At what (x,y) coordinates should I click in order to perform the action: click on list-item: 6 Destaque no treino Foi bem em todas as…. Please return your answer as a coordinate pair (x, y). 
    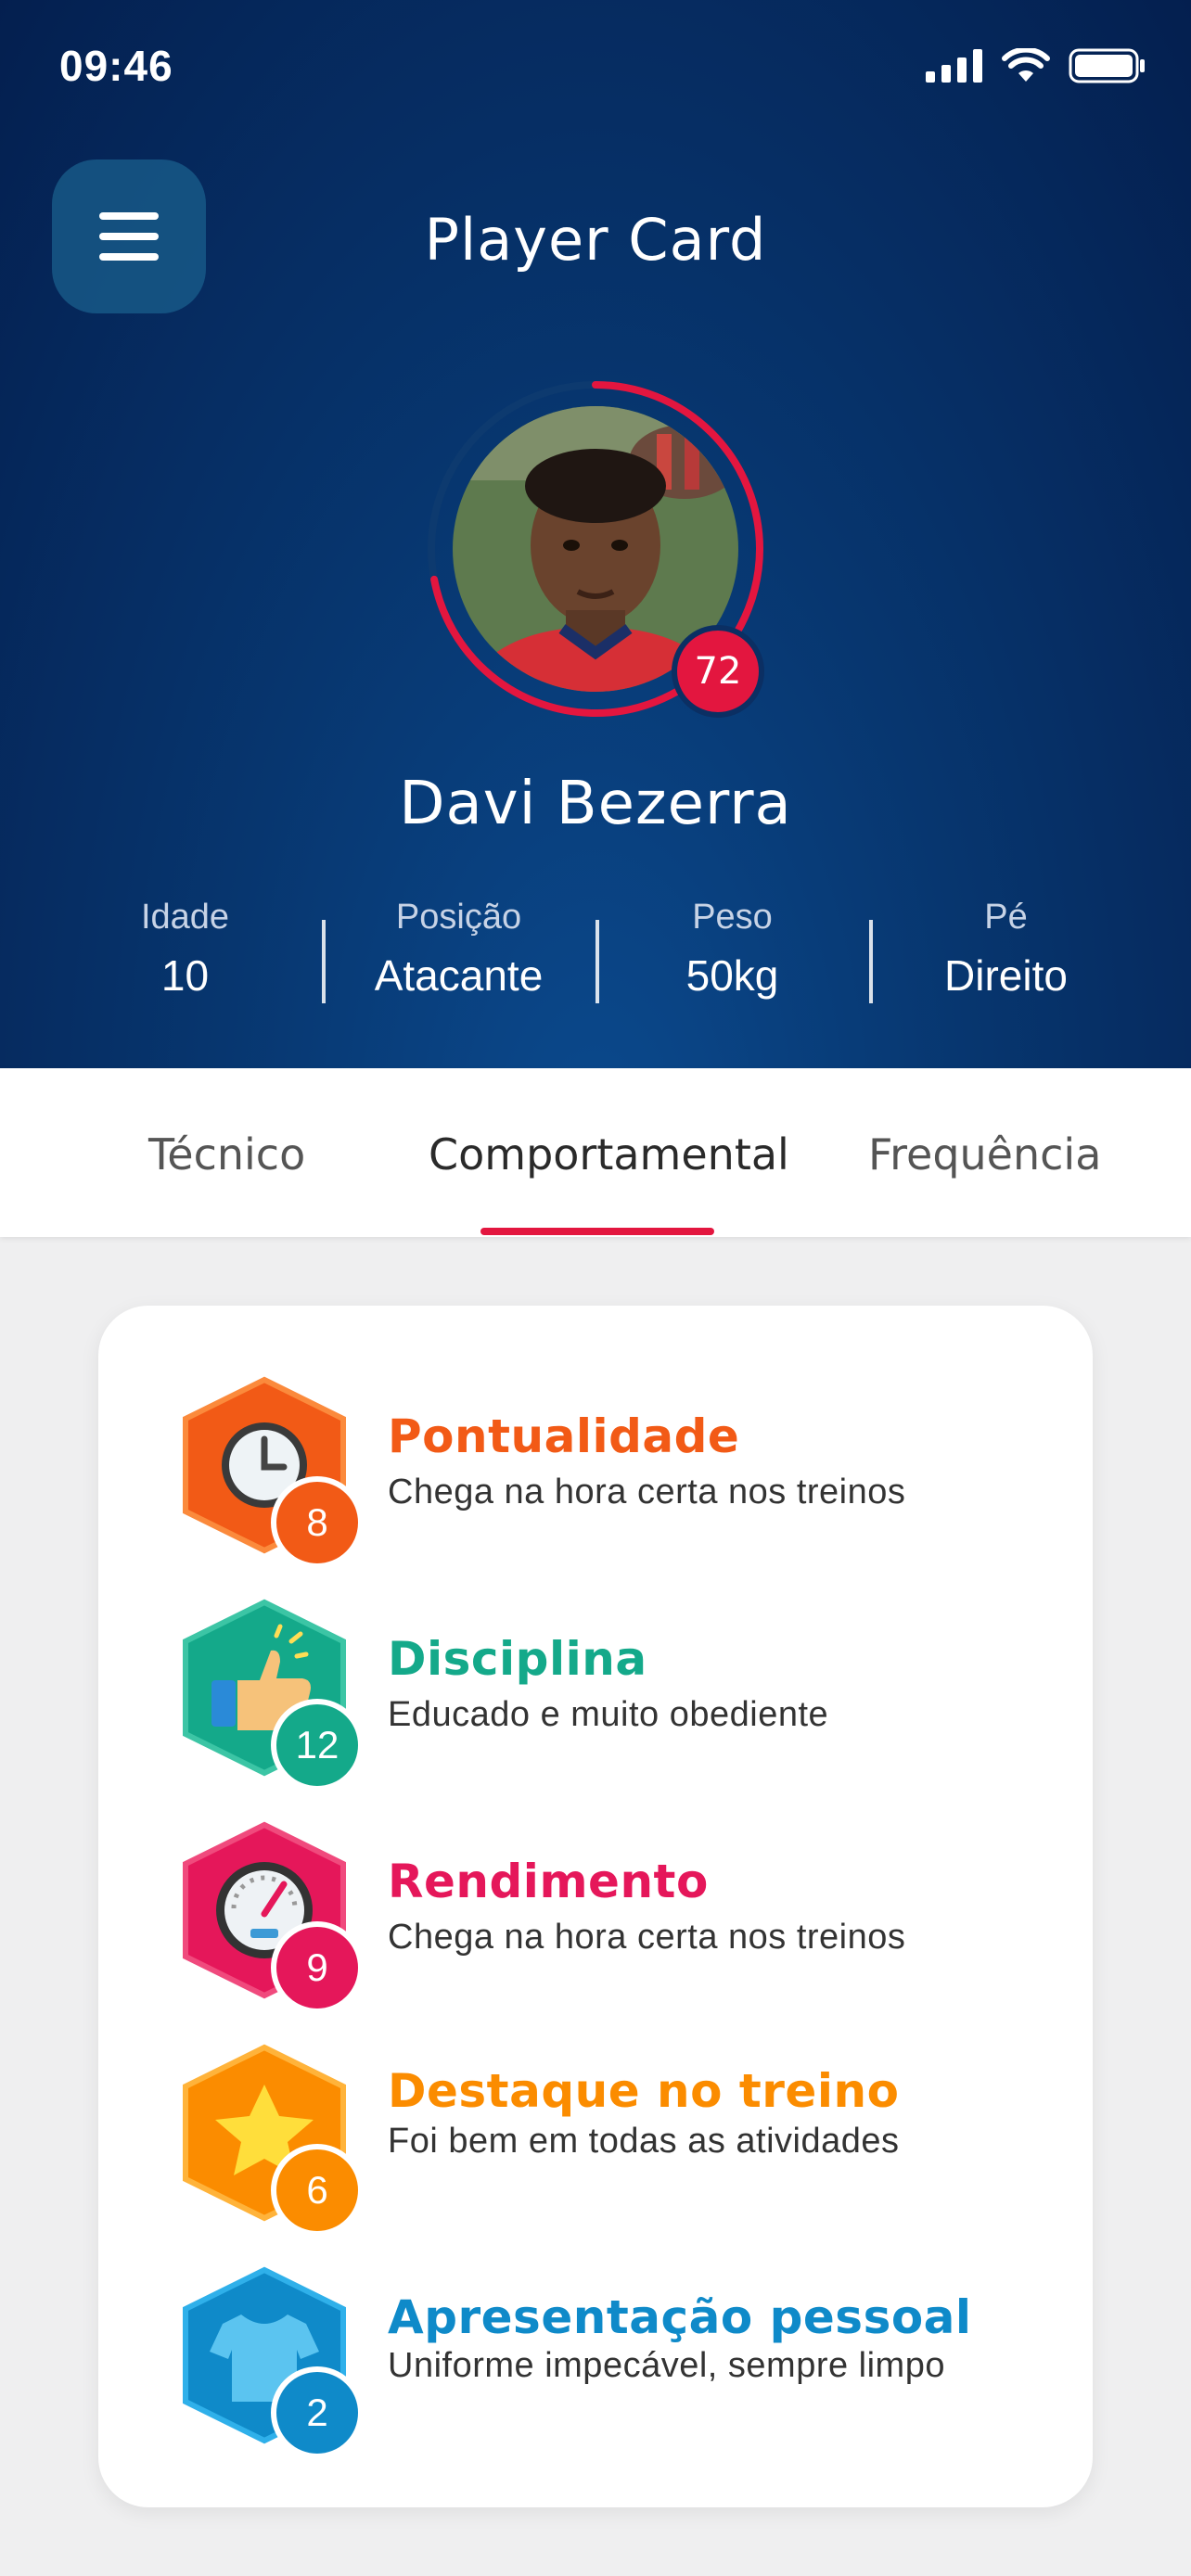
    Looking at the image, I should click on (612, 2138).